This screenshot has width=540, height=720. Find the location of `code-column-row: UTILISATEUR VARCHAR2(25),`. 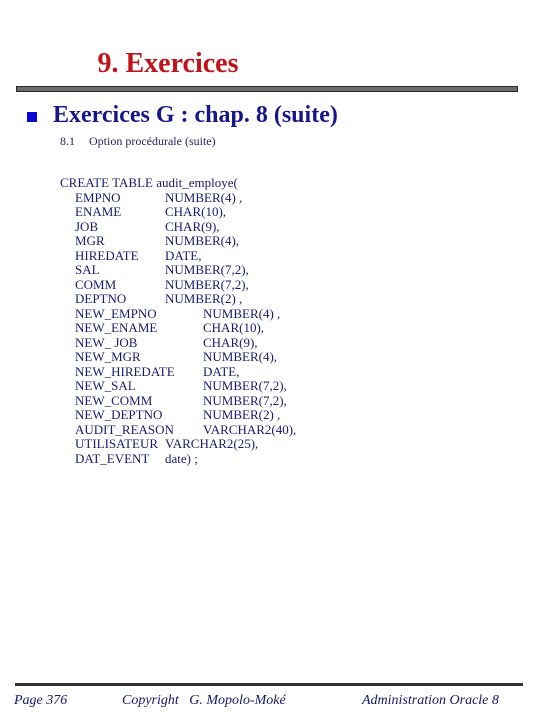

code-column-row: UTILISATEUR VARCHAR2(25), is located at coordinates (159, 444).